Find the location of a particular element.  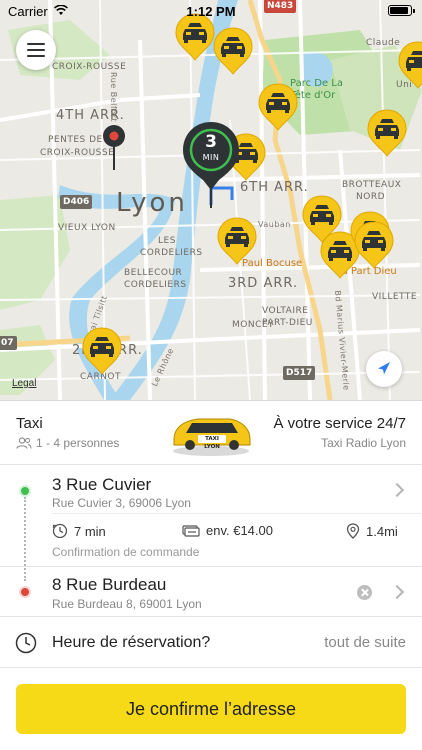

service-slogan: À votre service 24/7 is located at coordinates (339, 423).